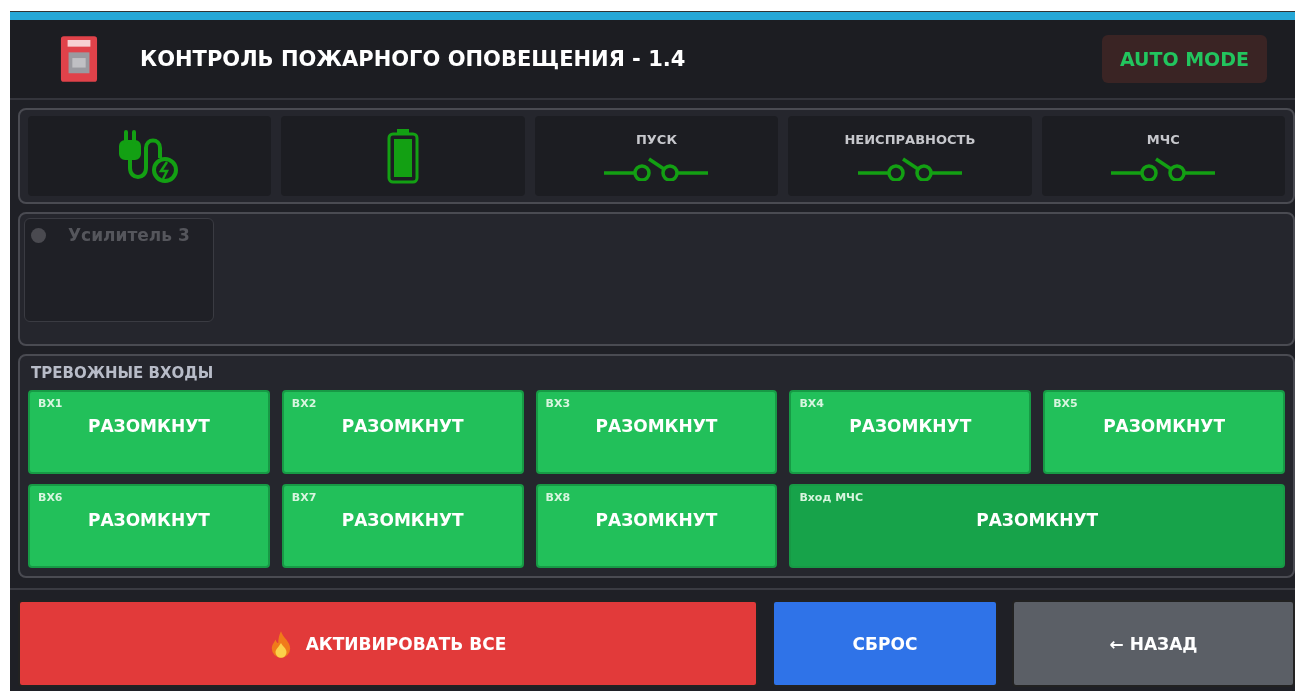  What do you see at coordinates (656, 139) in the screenshot?
I see `status-label: ПУСК` at bounding box center [656, 139].